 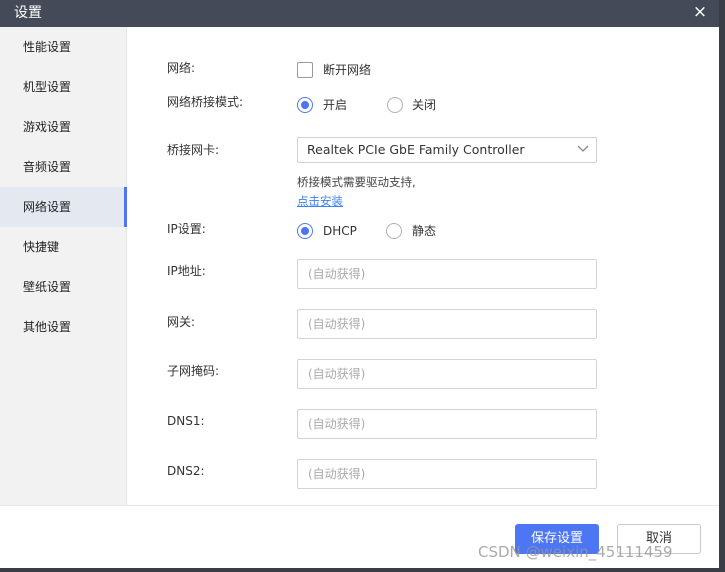 I want to click on close-icon: ×, so click(x=700, y=13).